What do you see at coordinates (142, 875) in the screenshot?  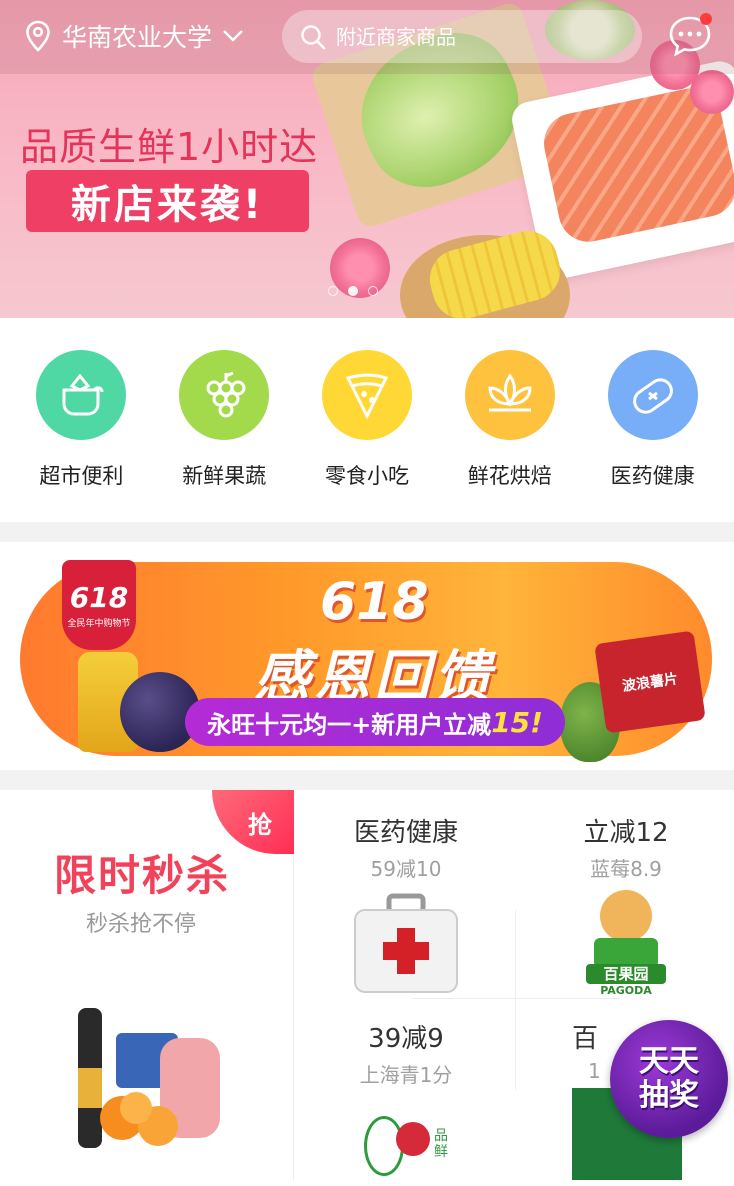 I see `flash-sale-title: 限时秒杀` at bounding box center [142, 875].